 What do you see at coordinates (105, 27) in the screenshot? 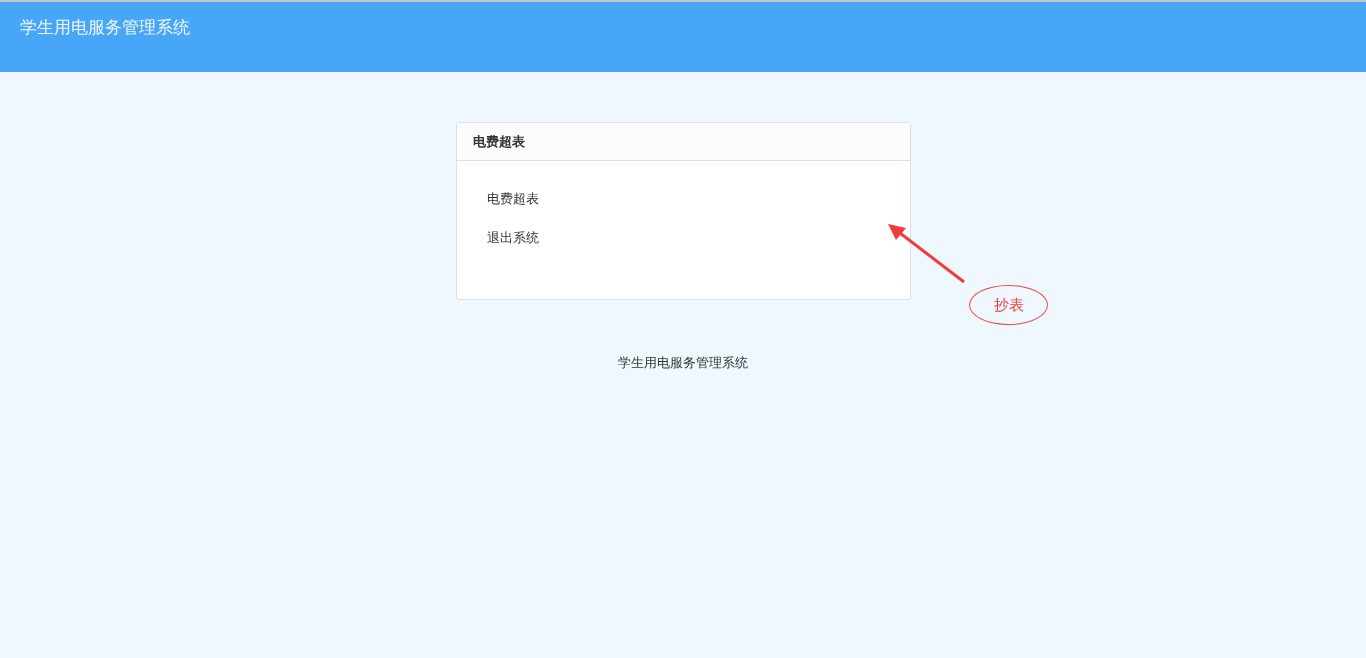
I see `app-title: 学生用电服务管理系统` at bounding box center [105, 27].